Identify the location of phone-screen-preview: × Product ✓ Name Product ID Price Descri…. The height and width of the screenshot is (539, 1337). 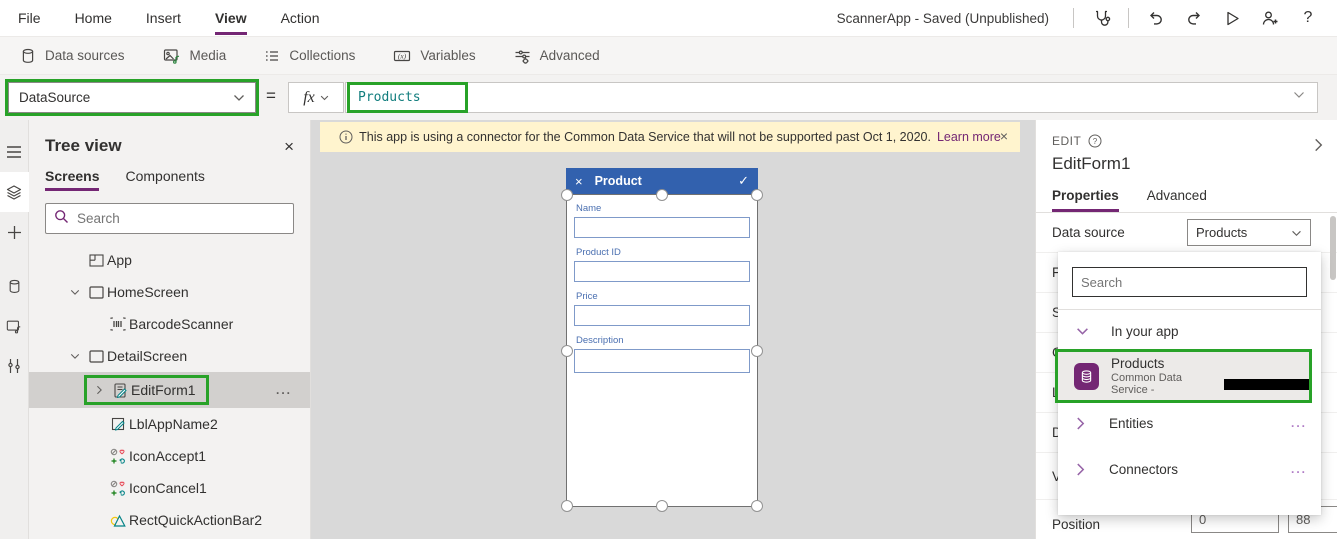
(662, 337).